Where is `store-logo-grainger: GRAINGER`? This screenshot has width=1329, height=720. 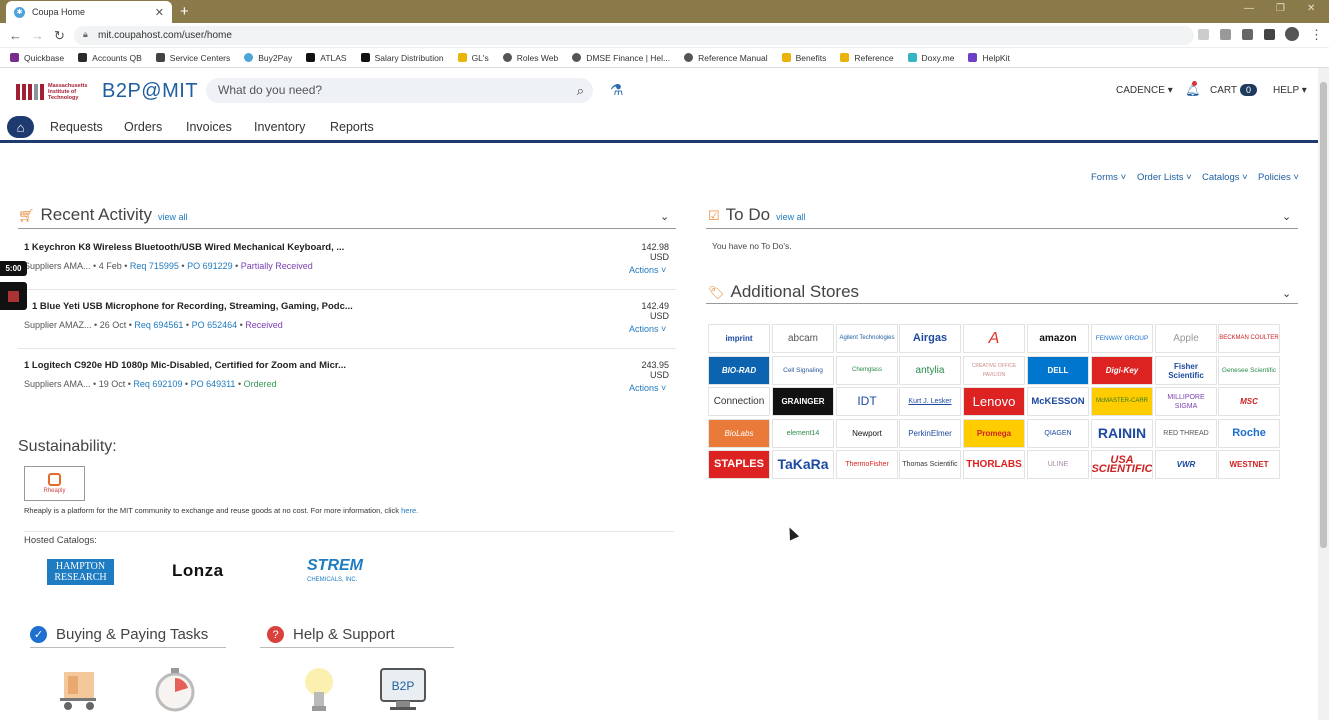 store-logo-grainger: GRAINGER is located at coordinates (803, 401).